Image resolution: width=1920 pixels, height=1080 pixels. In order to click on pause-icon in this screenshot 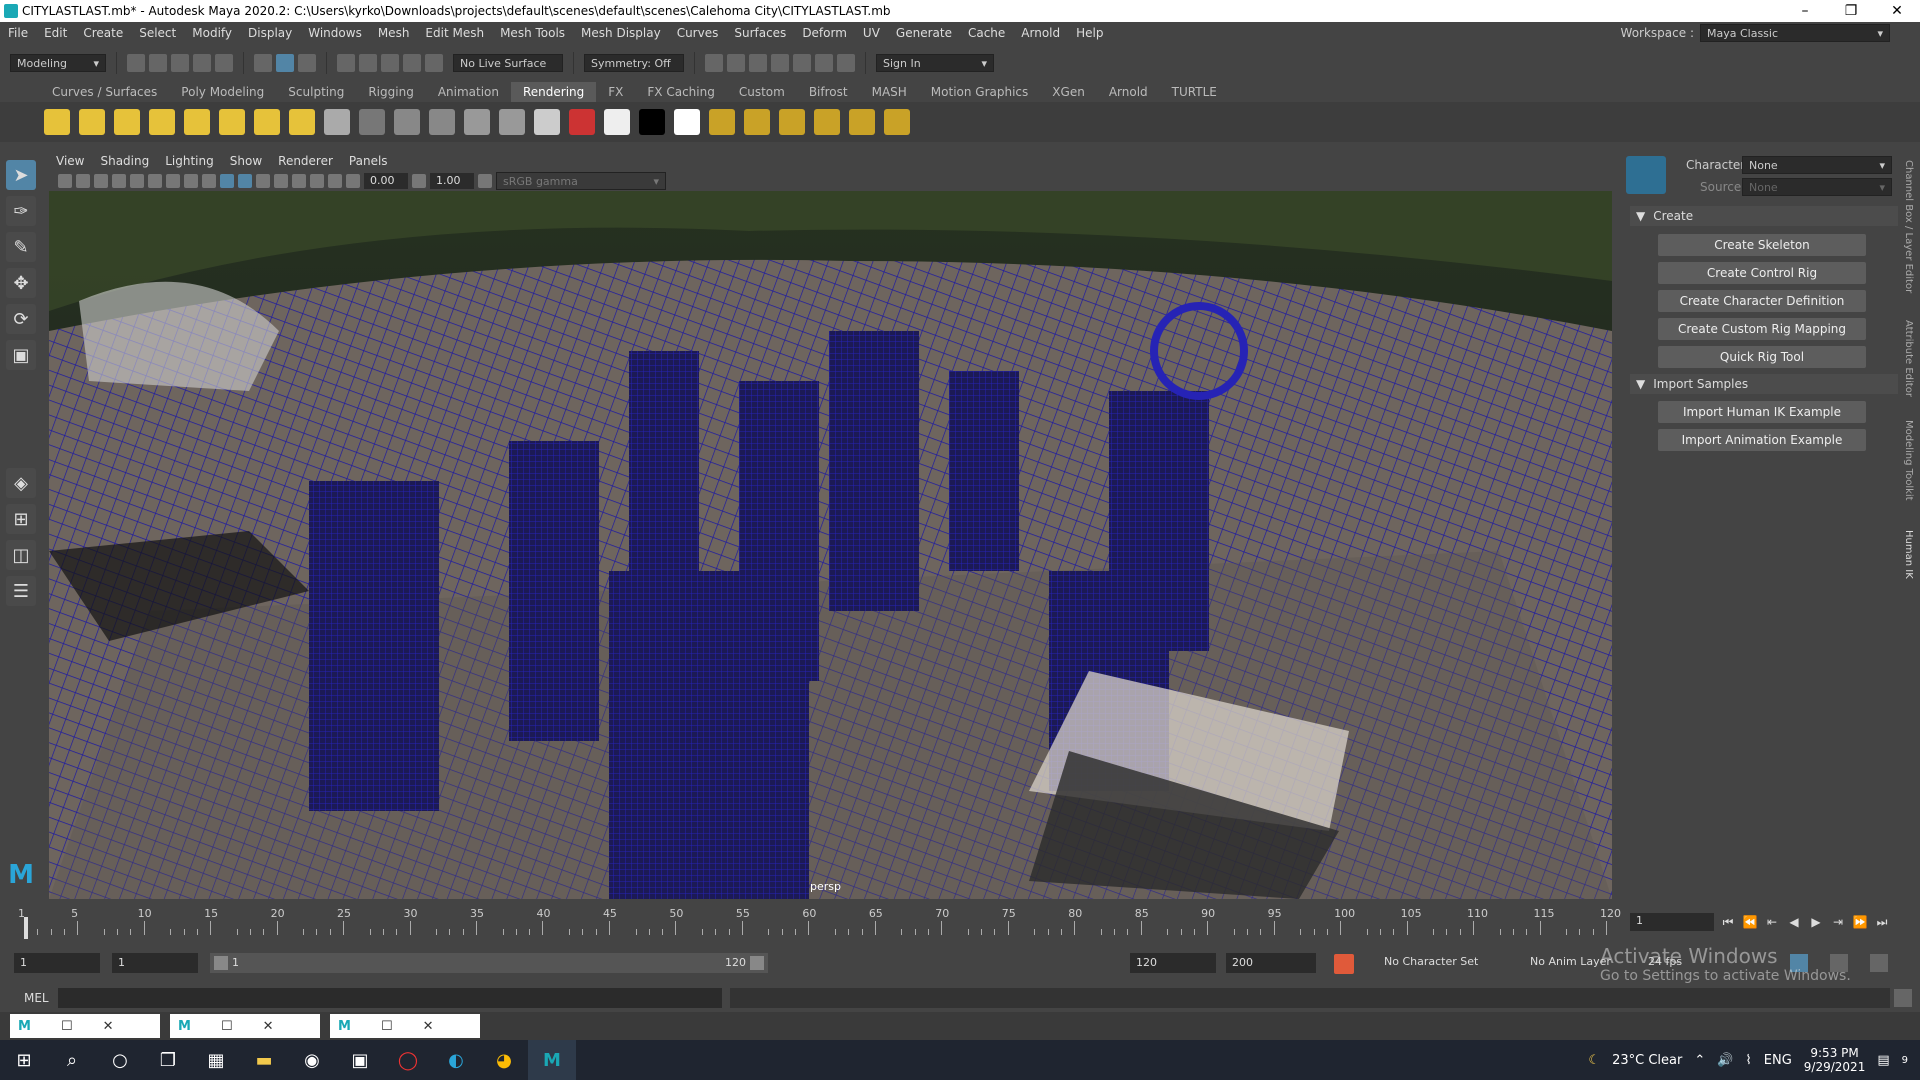, I will do `click(846, 63)`.